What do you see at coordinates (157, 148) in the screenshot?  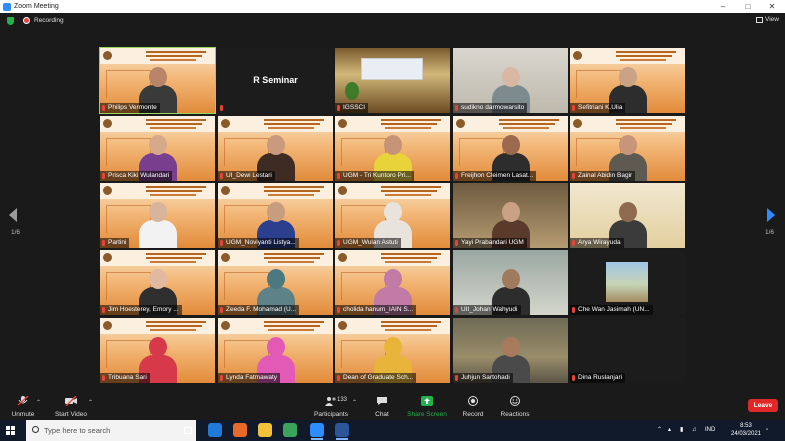 I see `participant-tile: Prisca Kiki Wulandari` at bounding box center [157, 148].